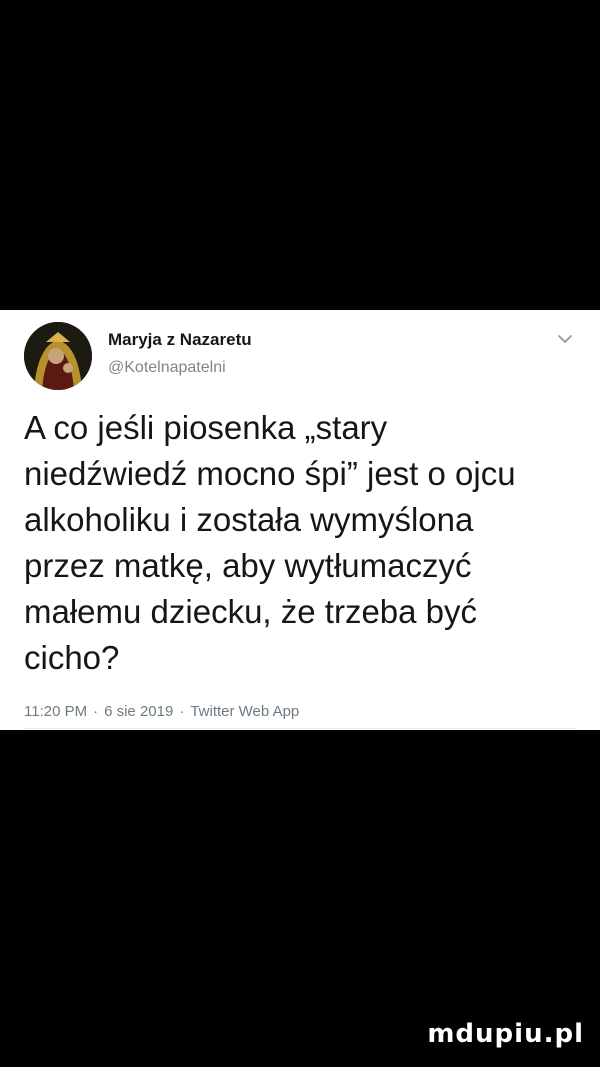  I want to click on display-name: Maryja z Nazaretu, so click(180, 340).